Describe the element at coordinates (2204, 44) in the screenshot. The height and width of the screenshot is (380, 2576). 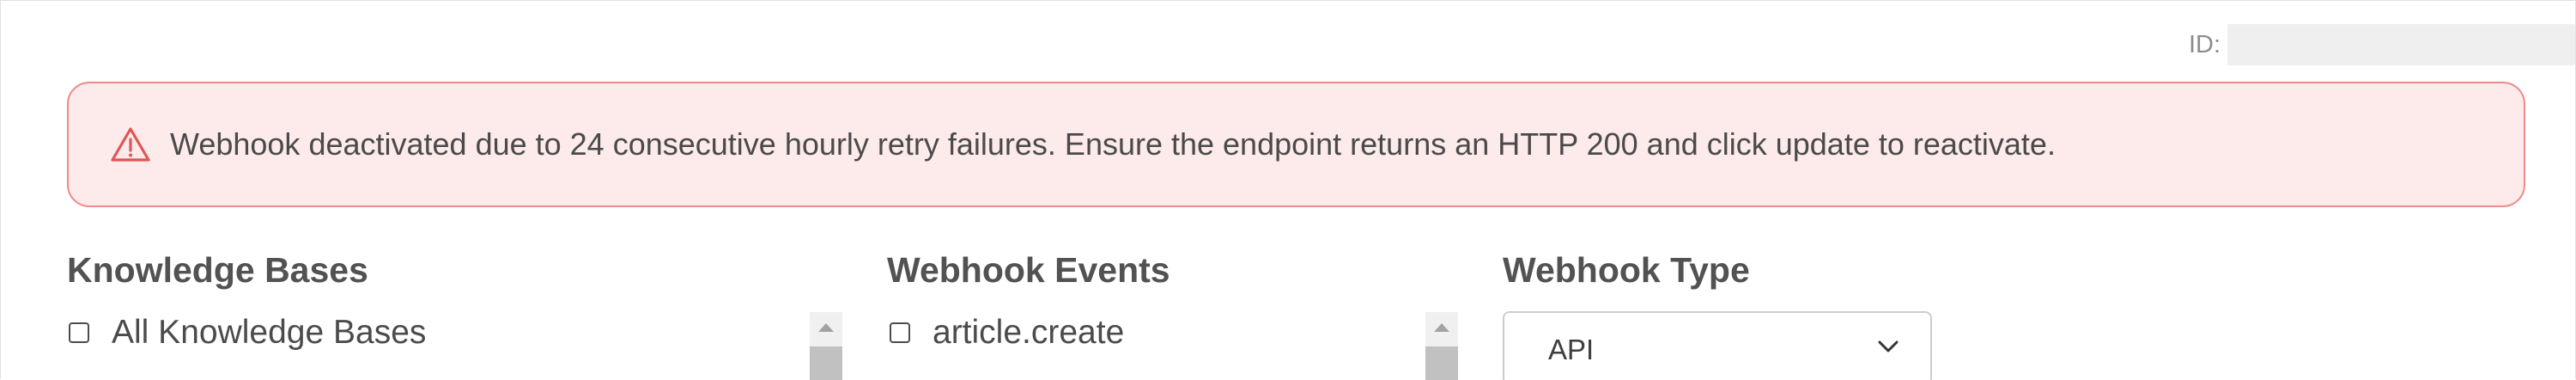
I see `id-label: ID:` at that location.